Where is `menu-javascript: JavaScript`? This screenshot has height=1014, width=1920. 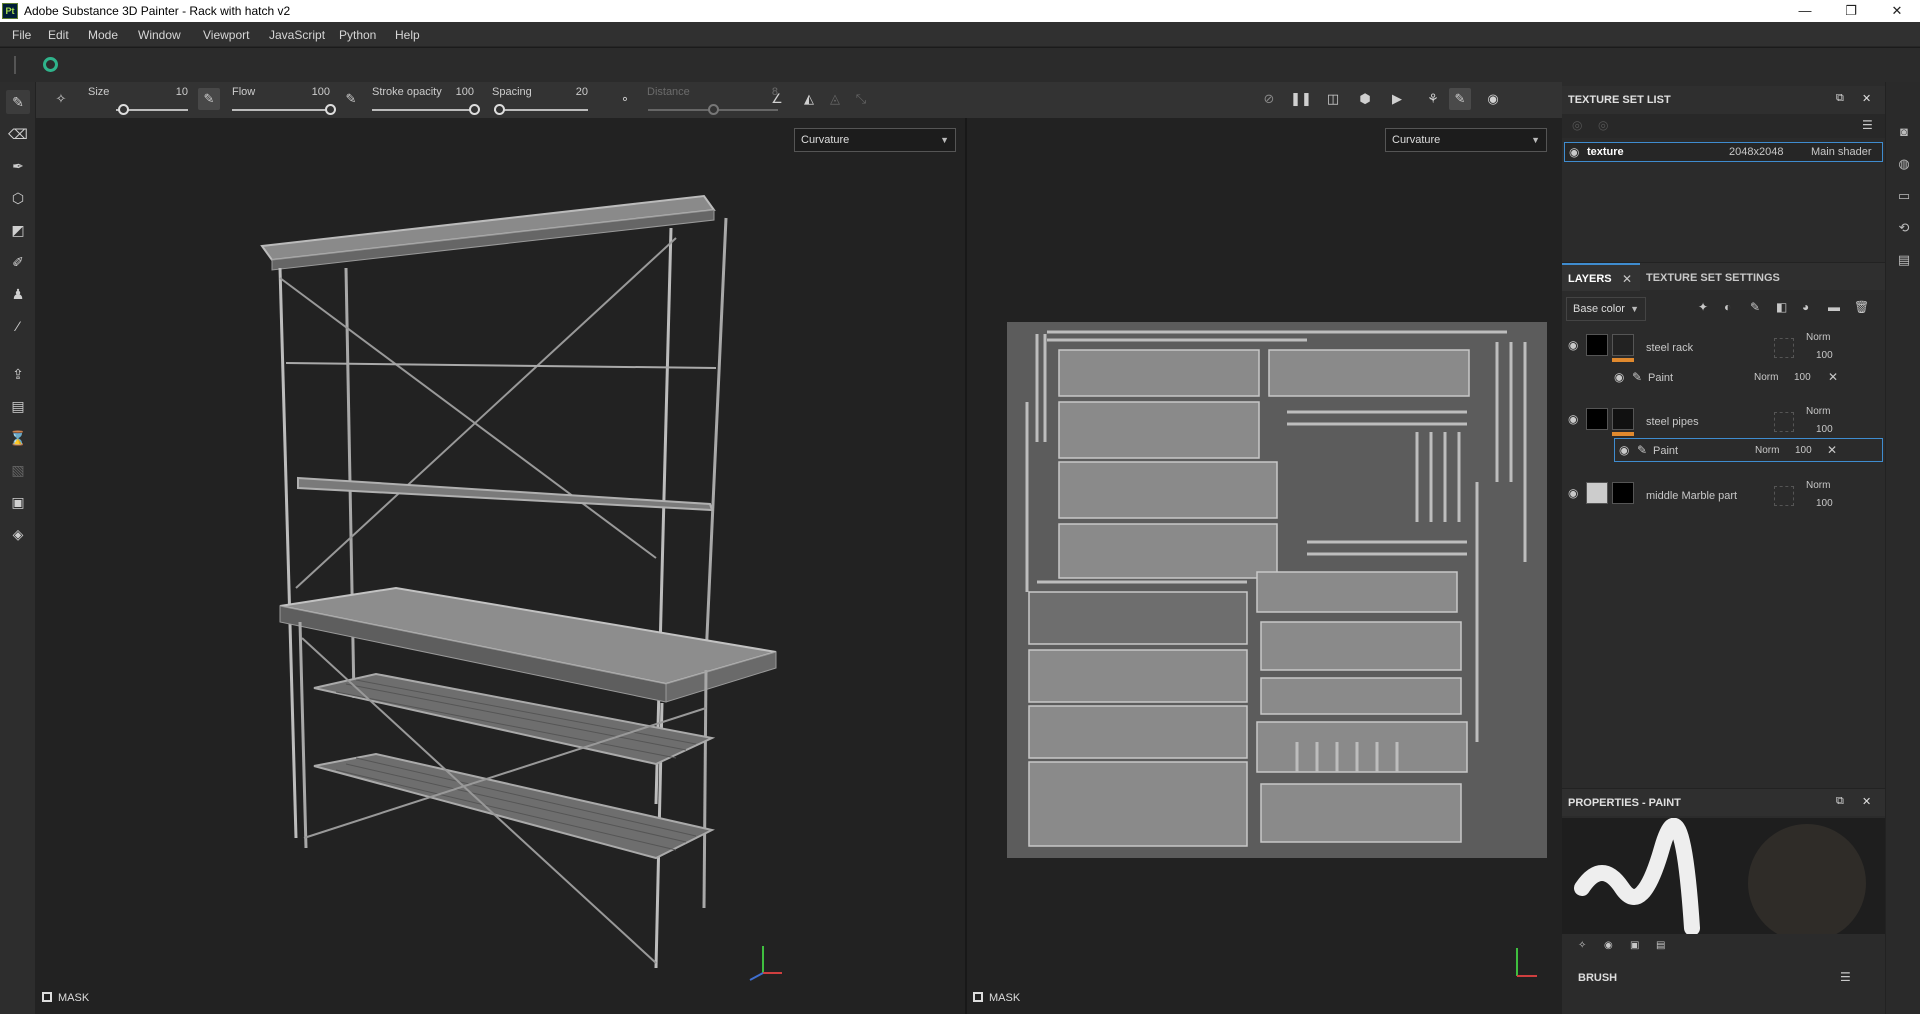 menu-javascript: JavaScript is located at coordinates (297, 35).